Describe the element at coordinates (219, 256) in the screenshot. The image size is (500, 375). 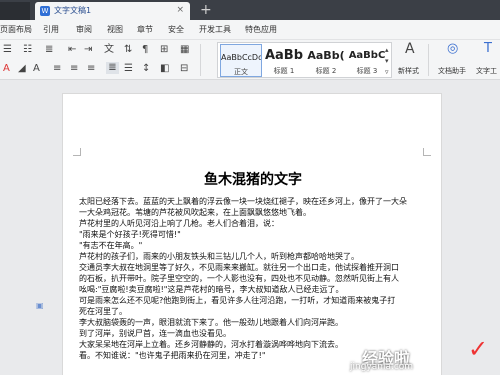
I see `paragraph-line: 芦花村的孩子们，雨来的小朋友铁头和三钻儿几个人，听到枪声都哈哈地哭了。` at that location.